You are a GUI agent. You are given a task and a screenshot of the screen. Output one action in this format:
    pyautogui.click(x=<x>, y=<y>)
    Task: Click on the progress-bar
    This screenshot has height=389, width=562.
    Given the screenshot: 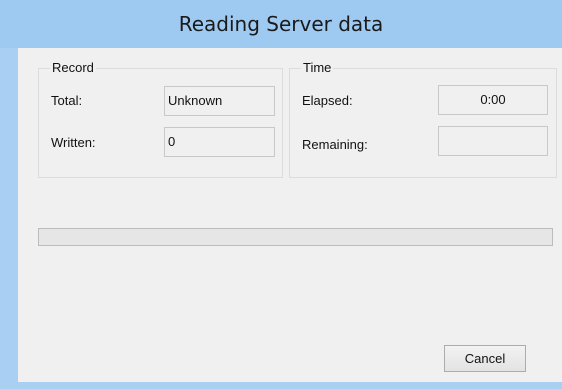 What is the action you would take?
    pyautogui.click(x=295, y=237)
    